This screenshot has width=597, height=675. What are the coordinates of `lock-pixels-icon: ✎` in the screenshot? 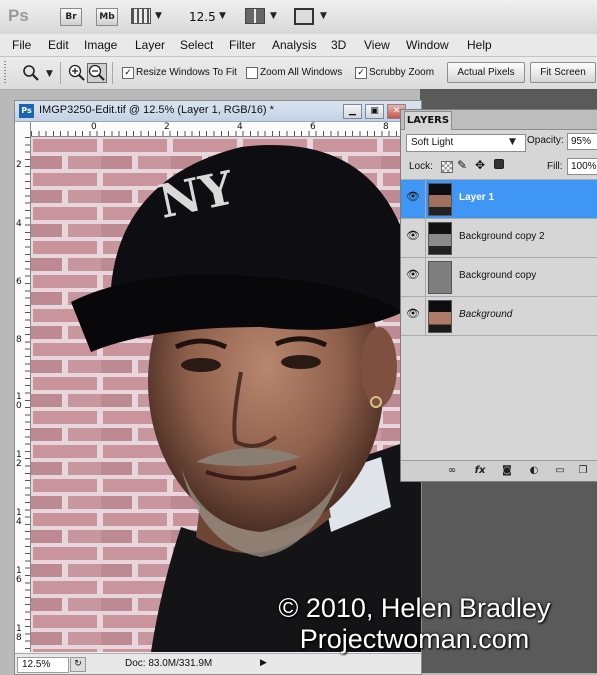 It's located at (462, 165).